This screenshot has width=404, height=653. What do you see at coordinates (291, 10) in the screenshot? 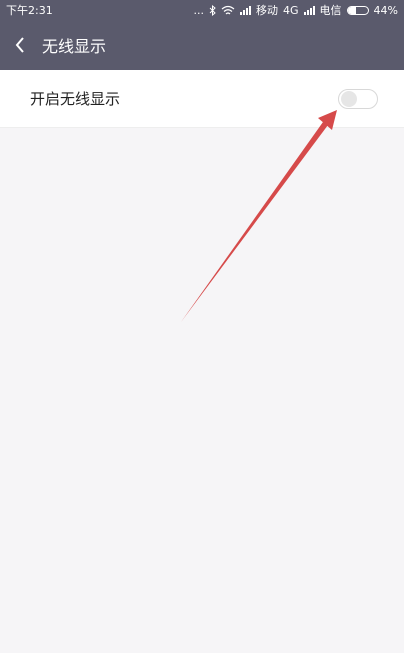
I see `network-type: 4G` at bounding box center [291, 10].